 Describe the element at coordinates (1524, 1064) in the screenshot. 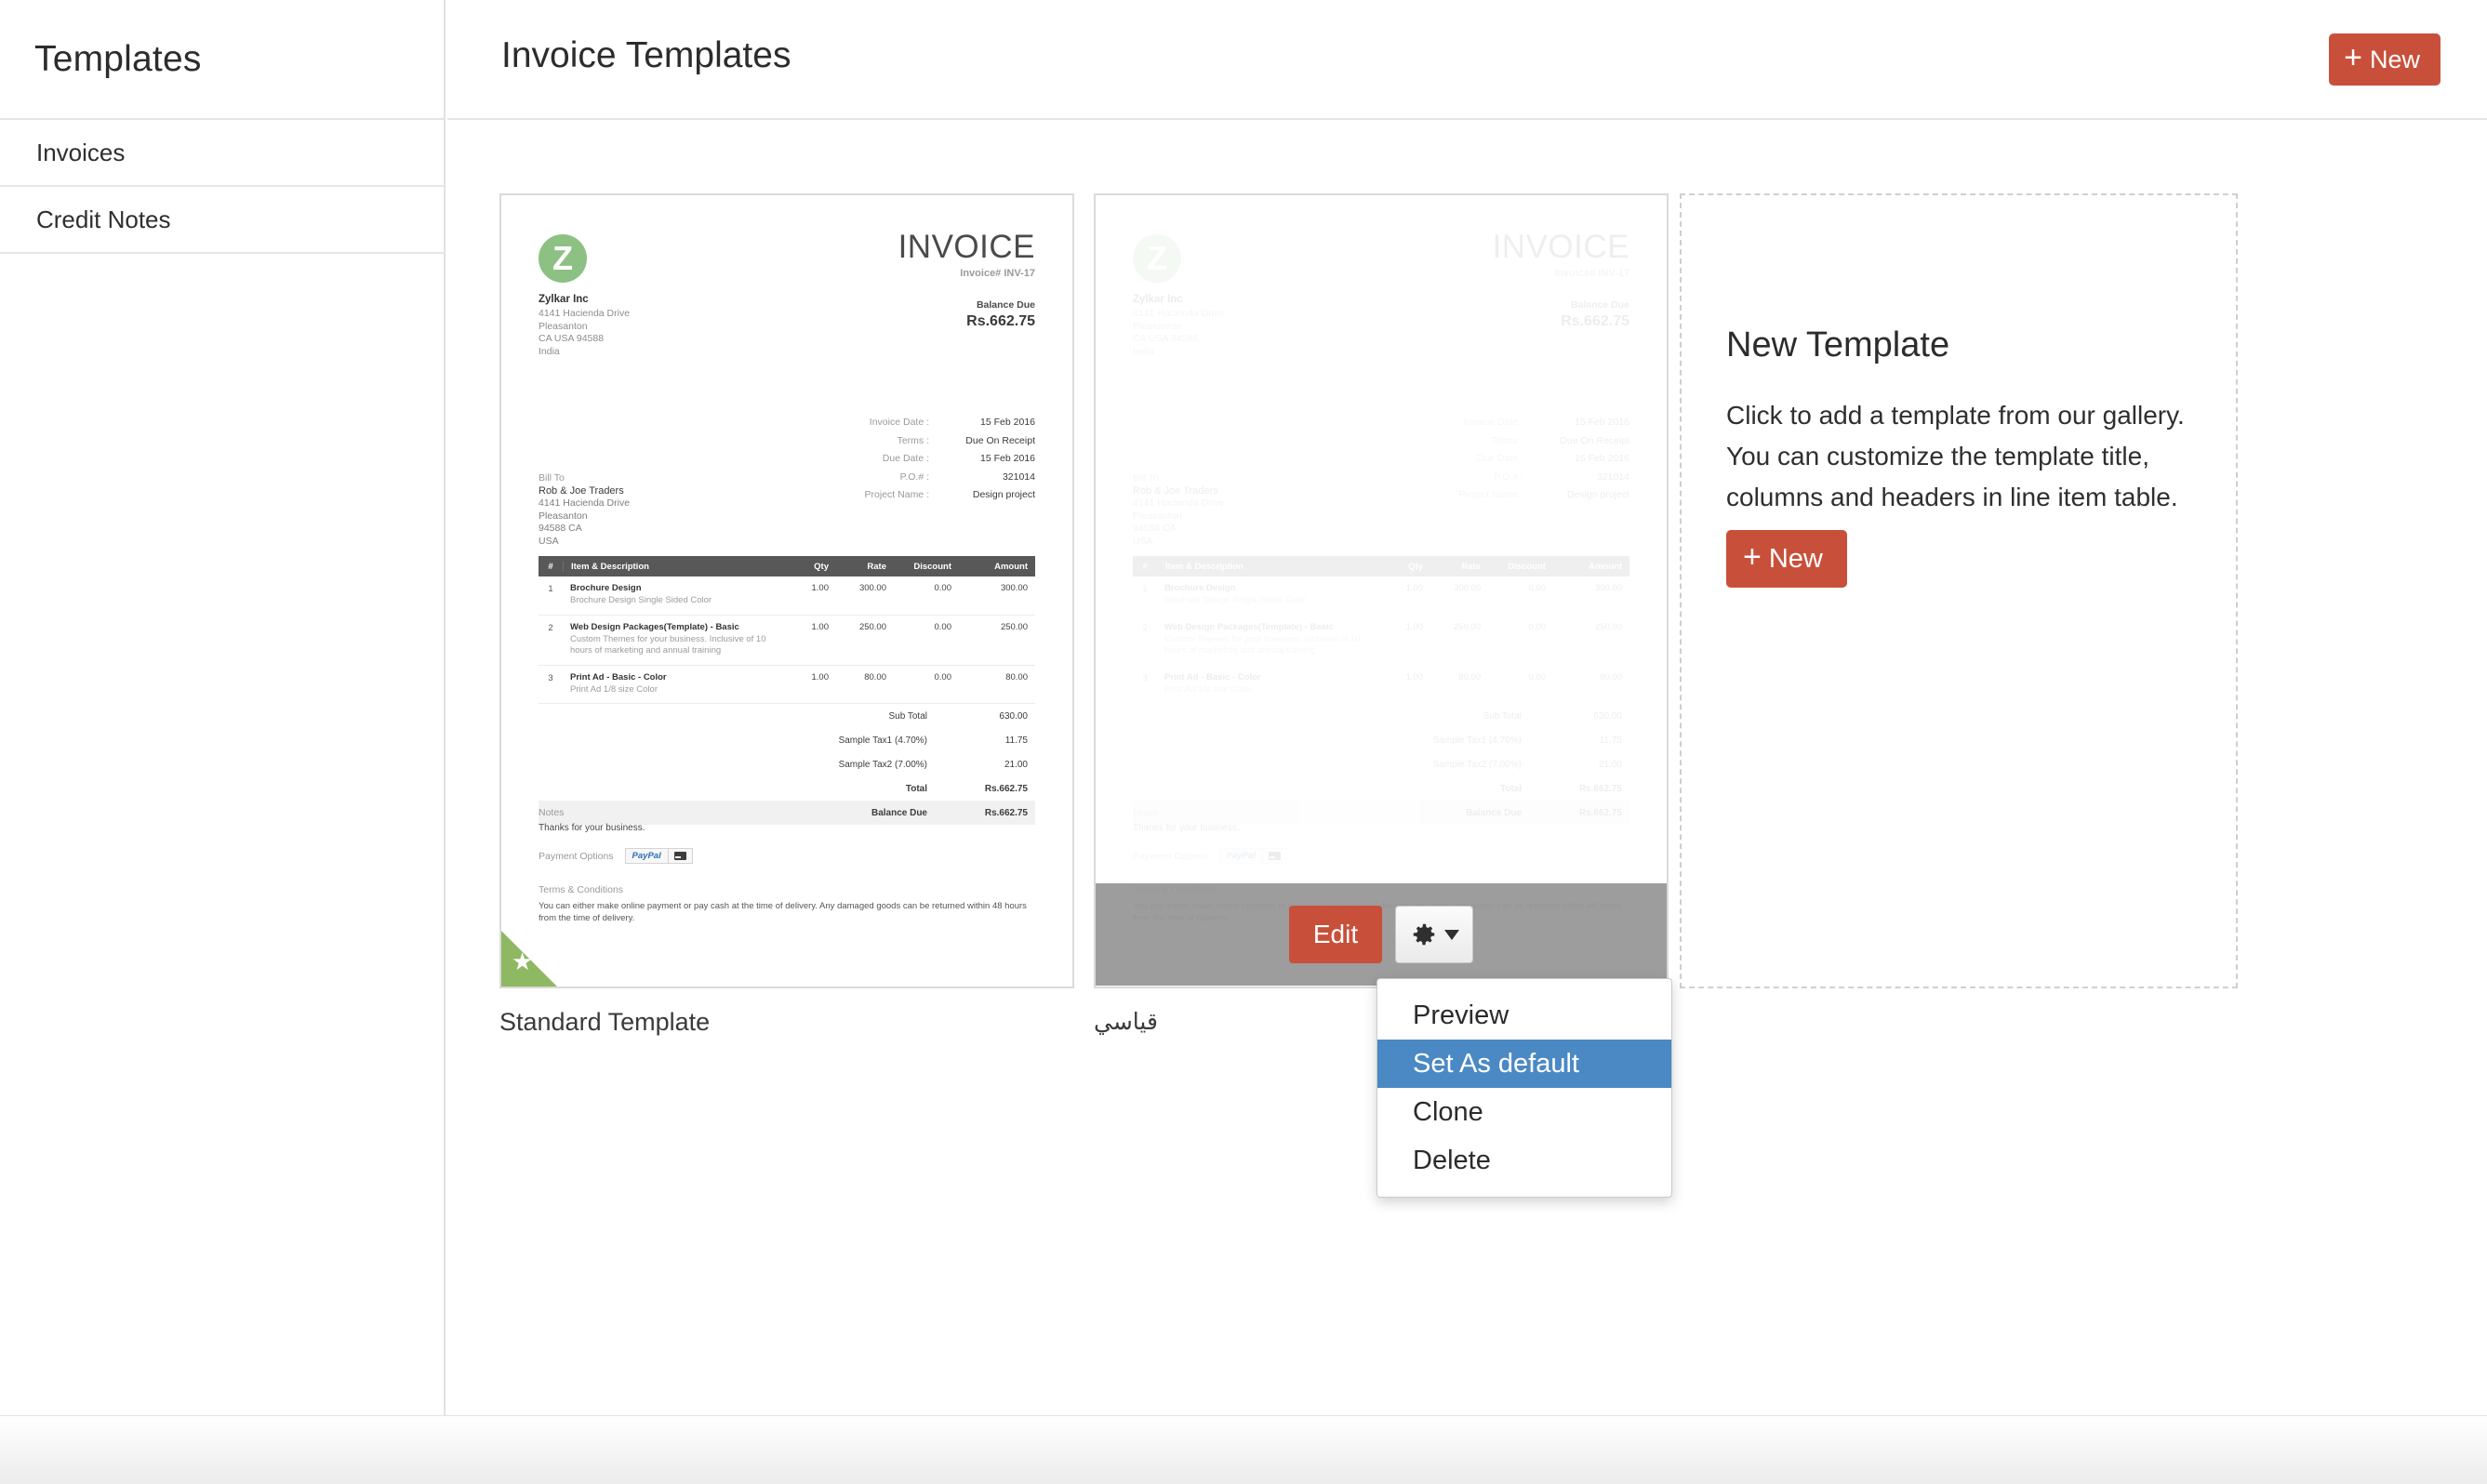

I see `dropdown-item-set-as-default: Set As default` at that location.